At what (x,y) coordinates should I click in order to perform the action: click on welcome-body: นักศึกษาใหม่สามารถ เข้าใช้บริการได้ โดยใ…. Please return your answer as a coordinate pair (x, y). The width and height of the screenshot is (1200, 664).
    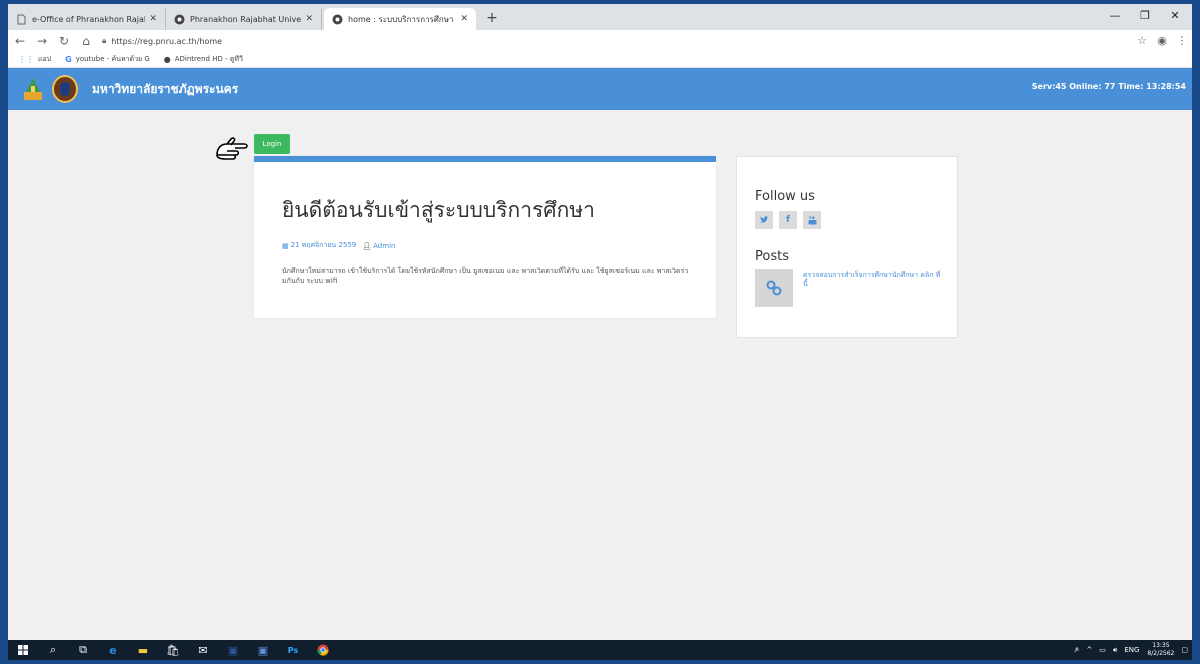
    Looking at the image, I should click on (485, 276).